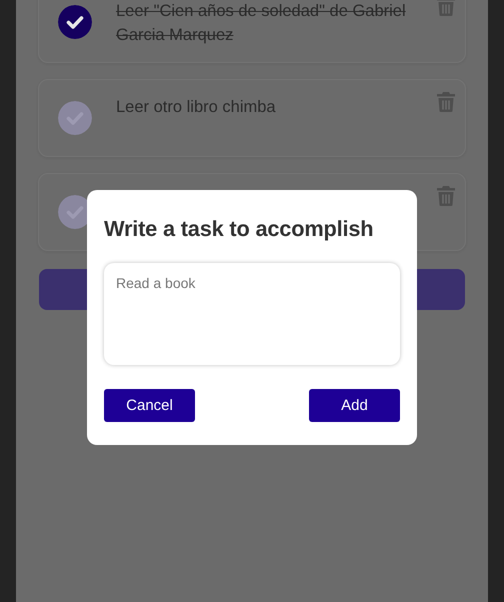 Image resolution: width=504 pixels, height=602 pixels. Describe the element at coordinates (149, 405) in the screenshot. I see `cancel-button: Cancel` at that location.